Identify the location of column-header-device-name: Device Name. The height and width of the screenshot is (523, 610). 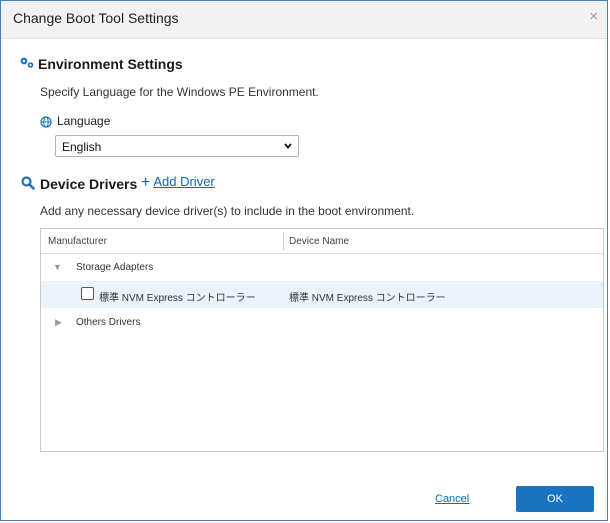
(319, 241).